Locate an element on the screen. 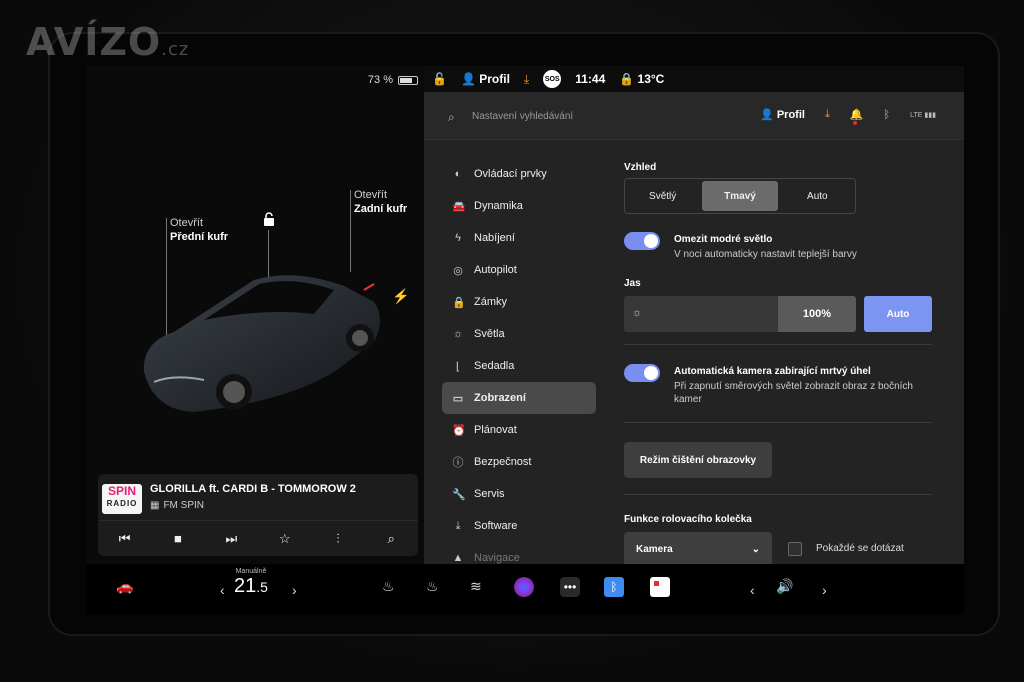 This screenshot has height=682, width=1024. nav-item-locks: 🔒 Zámky is located at coordinates (519, 302).